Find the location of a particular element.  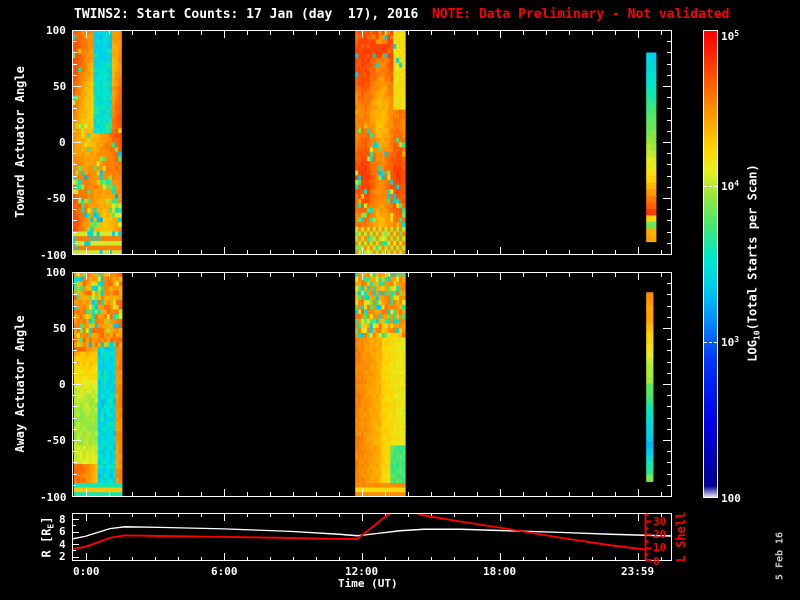

l-shell-axis-title: L Shell is located at coordinates (681, 537).